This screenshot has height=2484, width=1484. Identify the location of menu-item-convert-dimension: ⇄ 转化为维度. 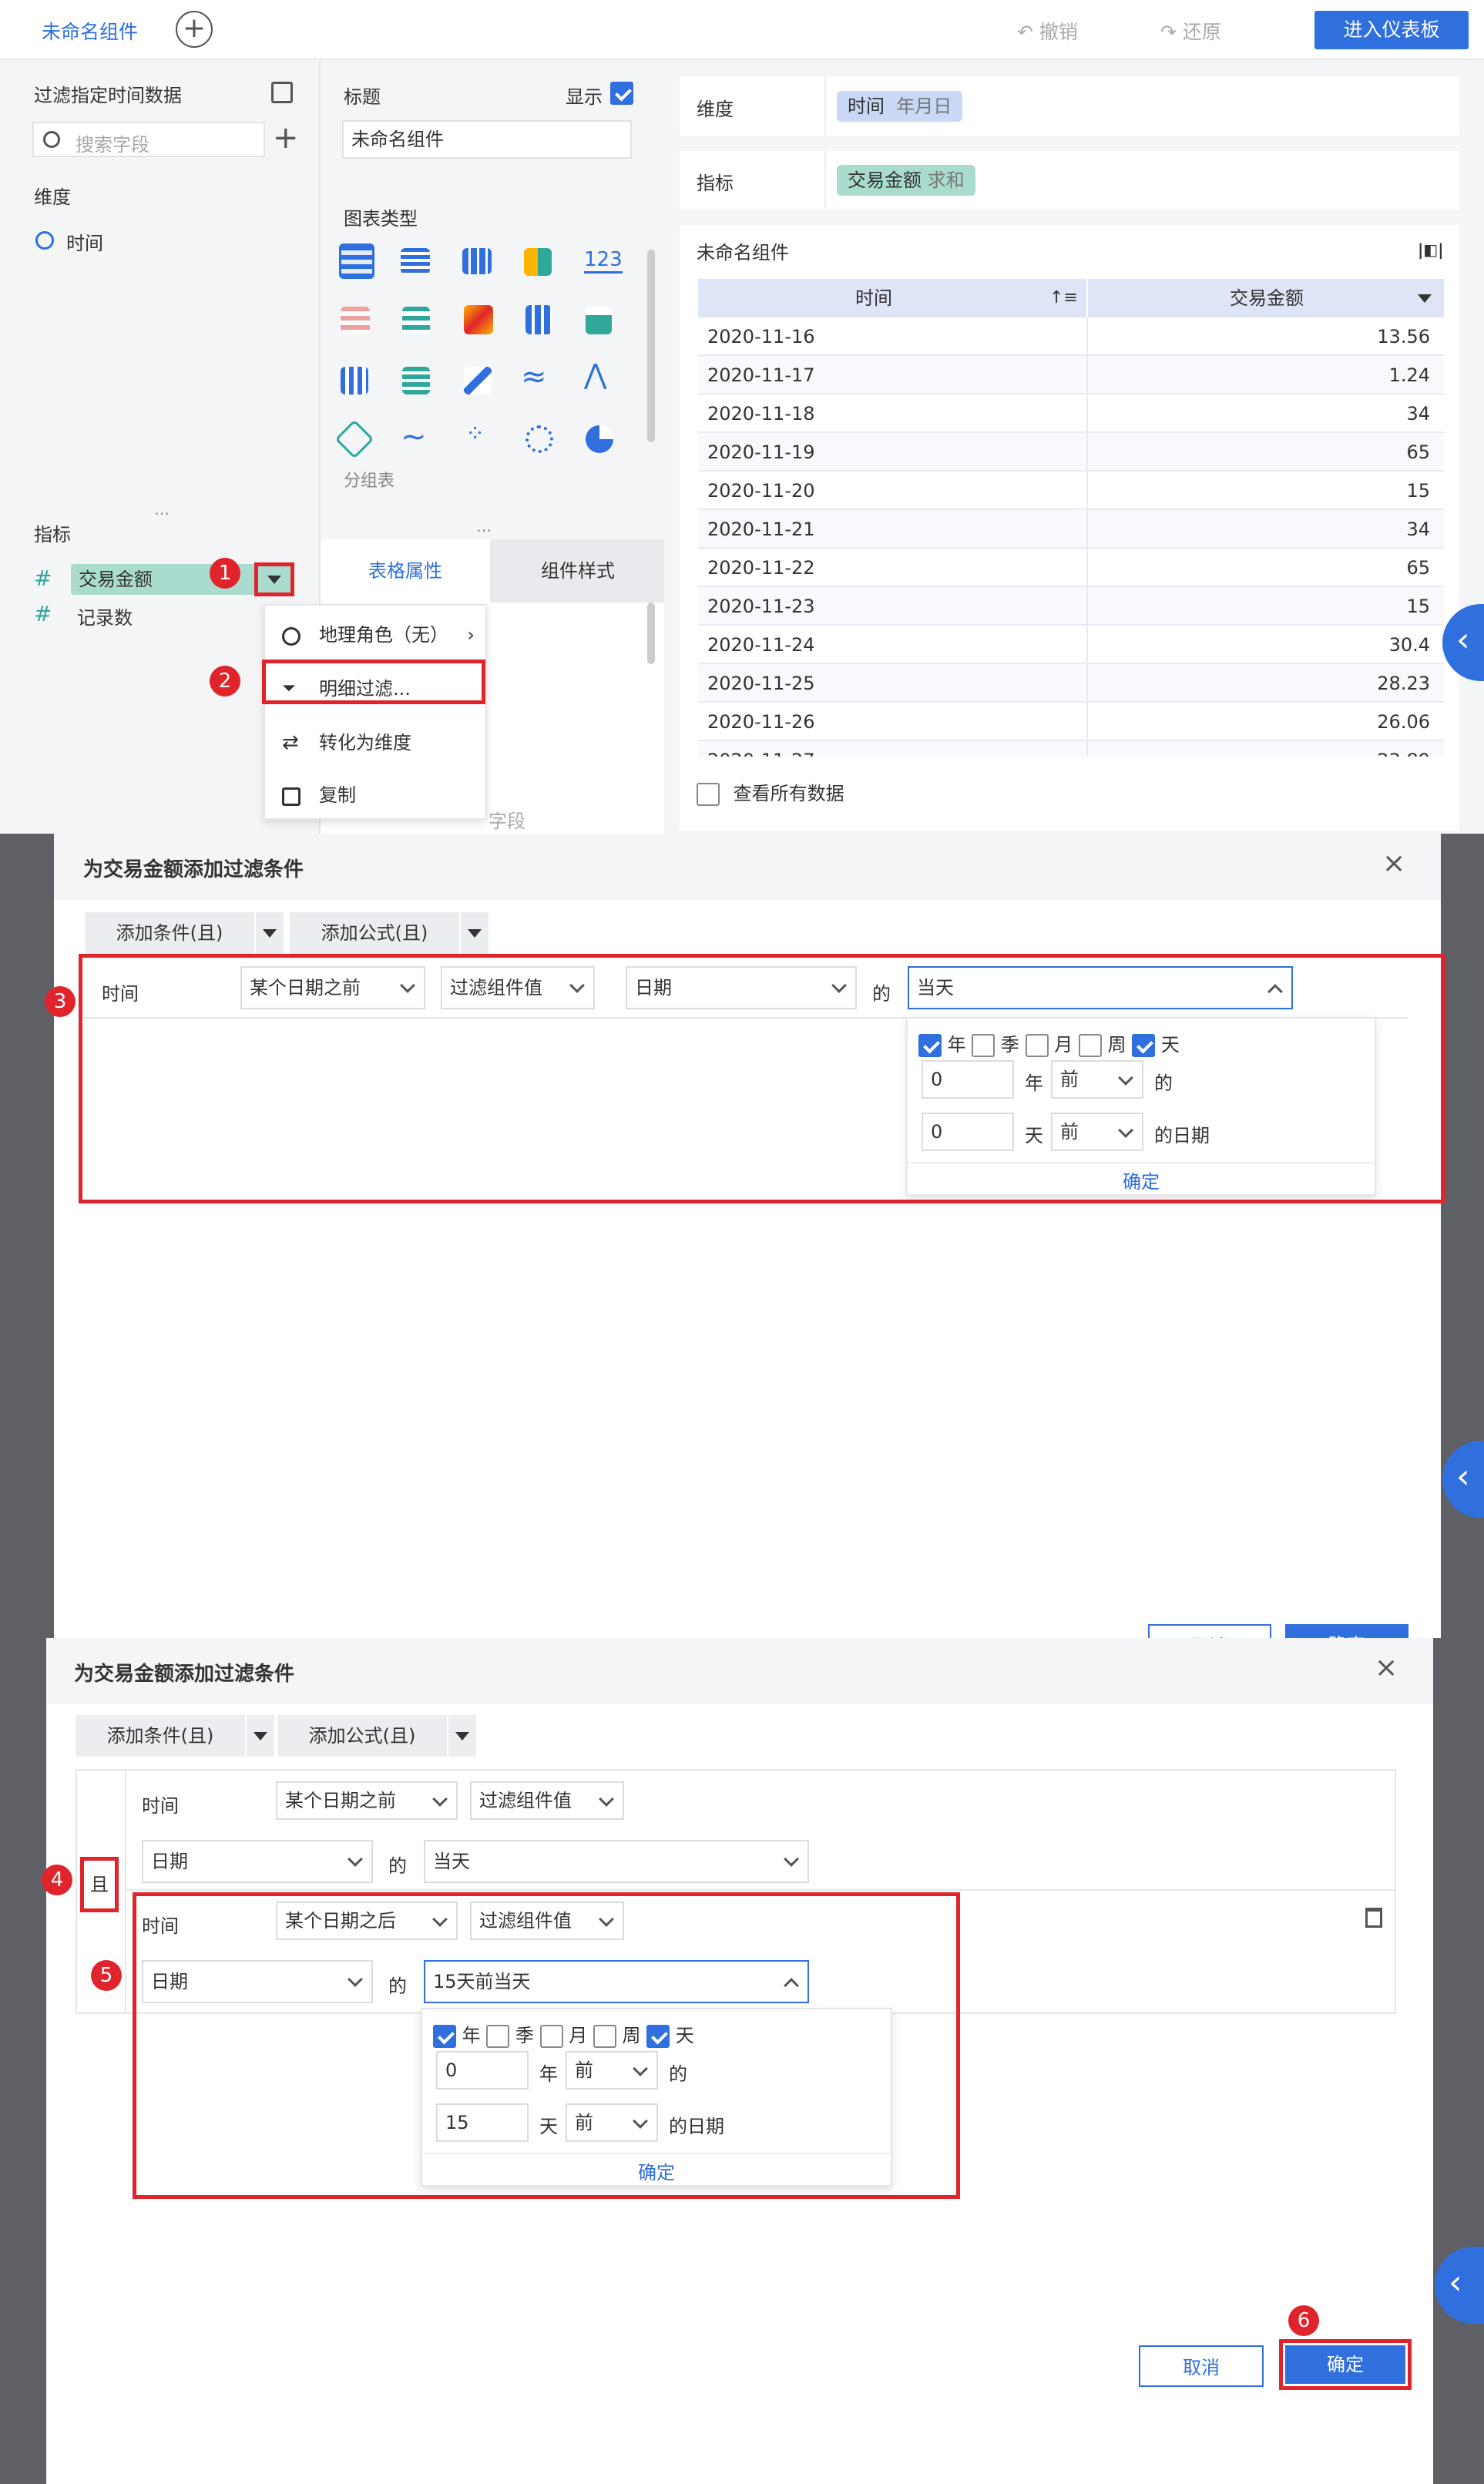
(376, 743).